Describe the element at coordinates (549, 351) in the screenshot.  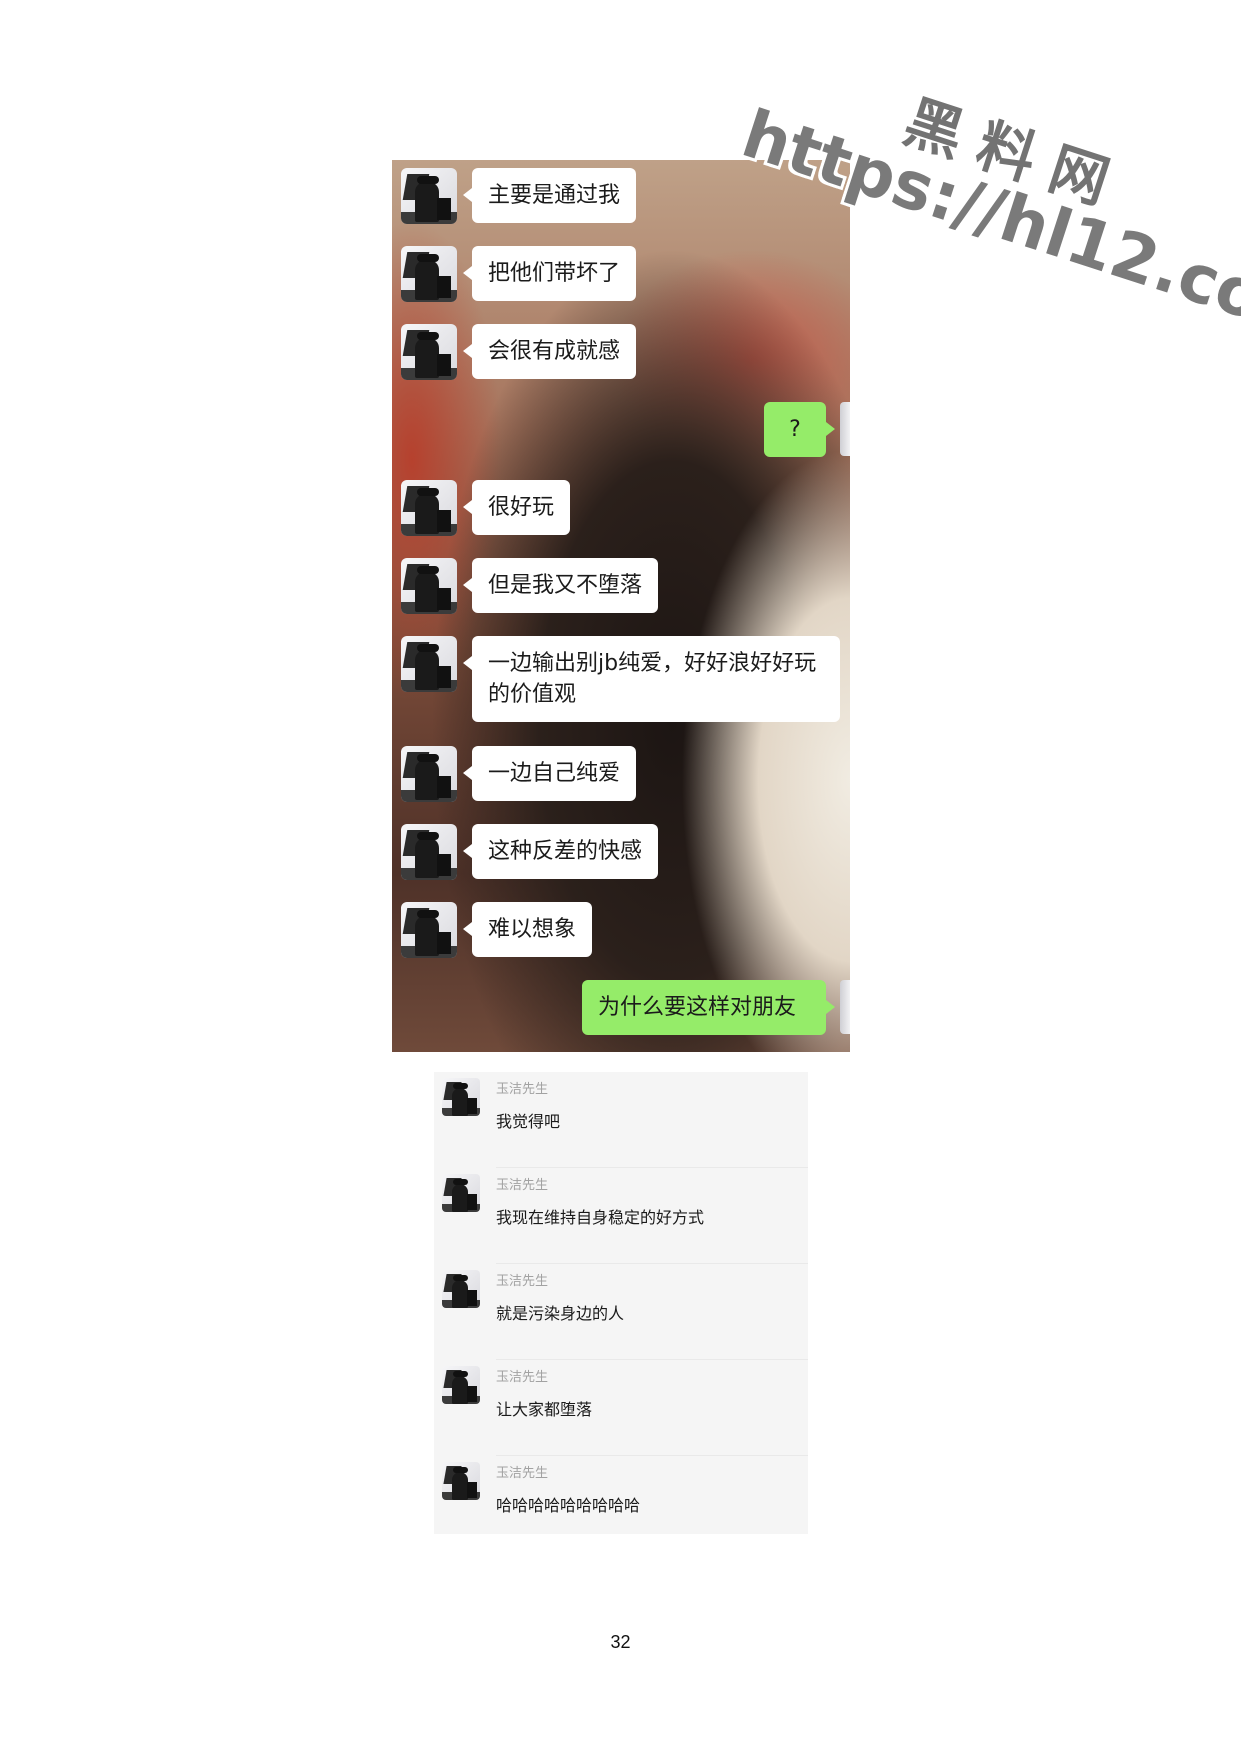
I see `incoming-message: 会很有成就感` at that location.